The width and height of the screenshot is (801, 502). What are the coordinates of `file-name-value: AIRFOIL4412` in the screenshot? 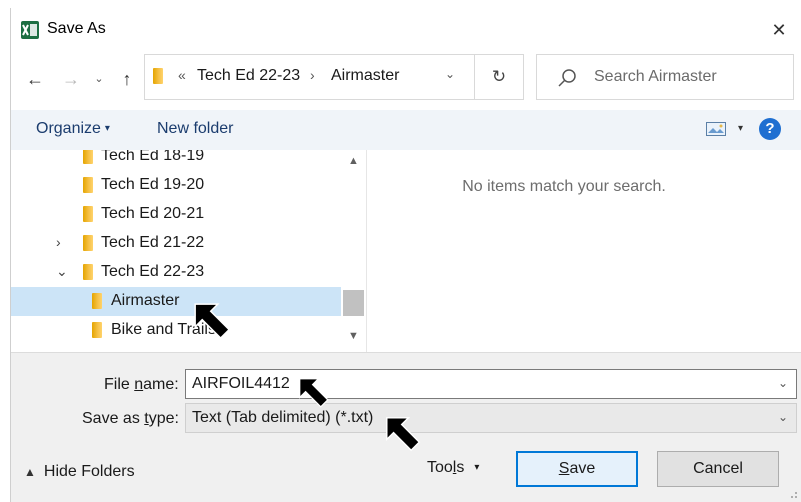 It's located at (241, 383).